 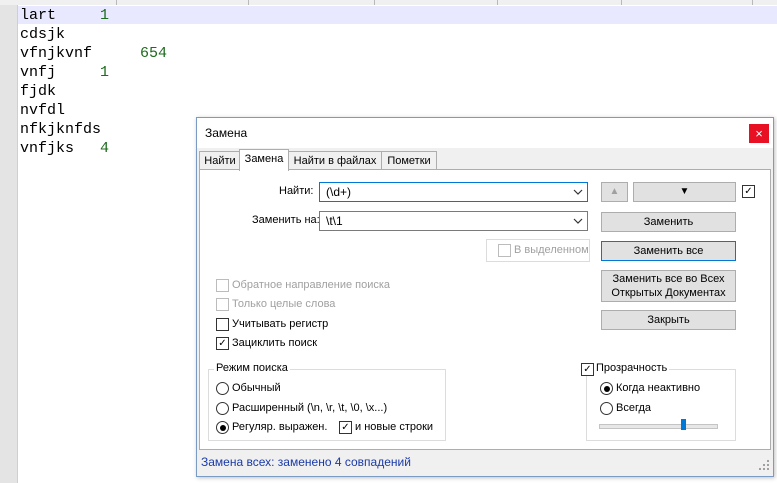 I want to click on match-case-label: Учитывать регистр, so click(x=280, y=324).